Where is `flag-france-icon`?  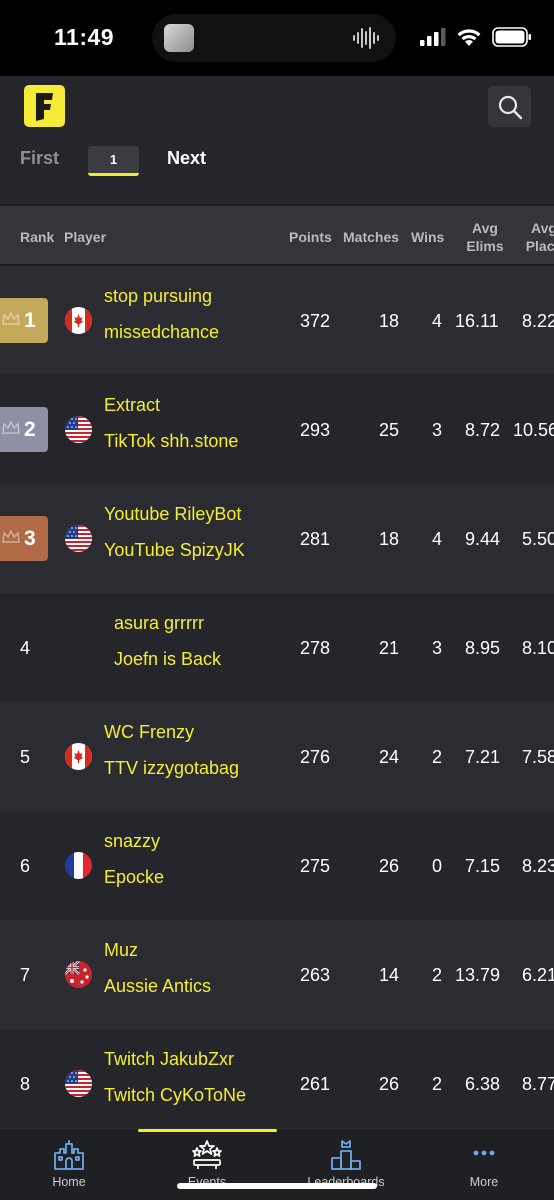
flag-france-icon is located at coordinates (78, 865).